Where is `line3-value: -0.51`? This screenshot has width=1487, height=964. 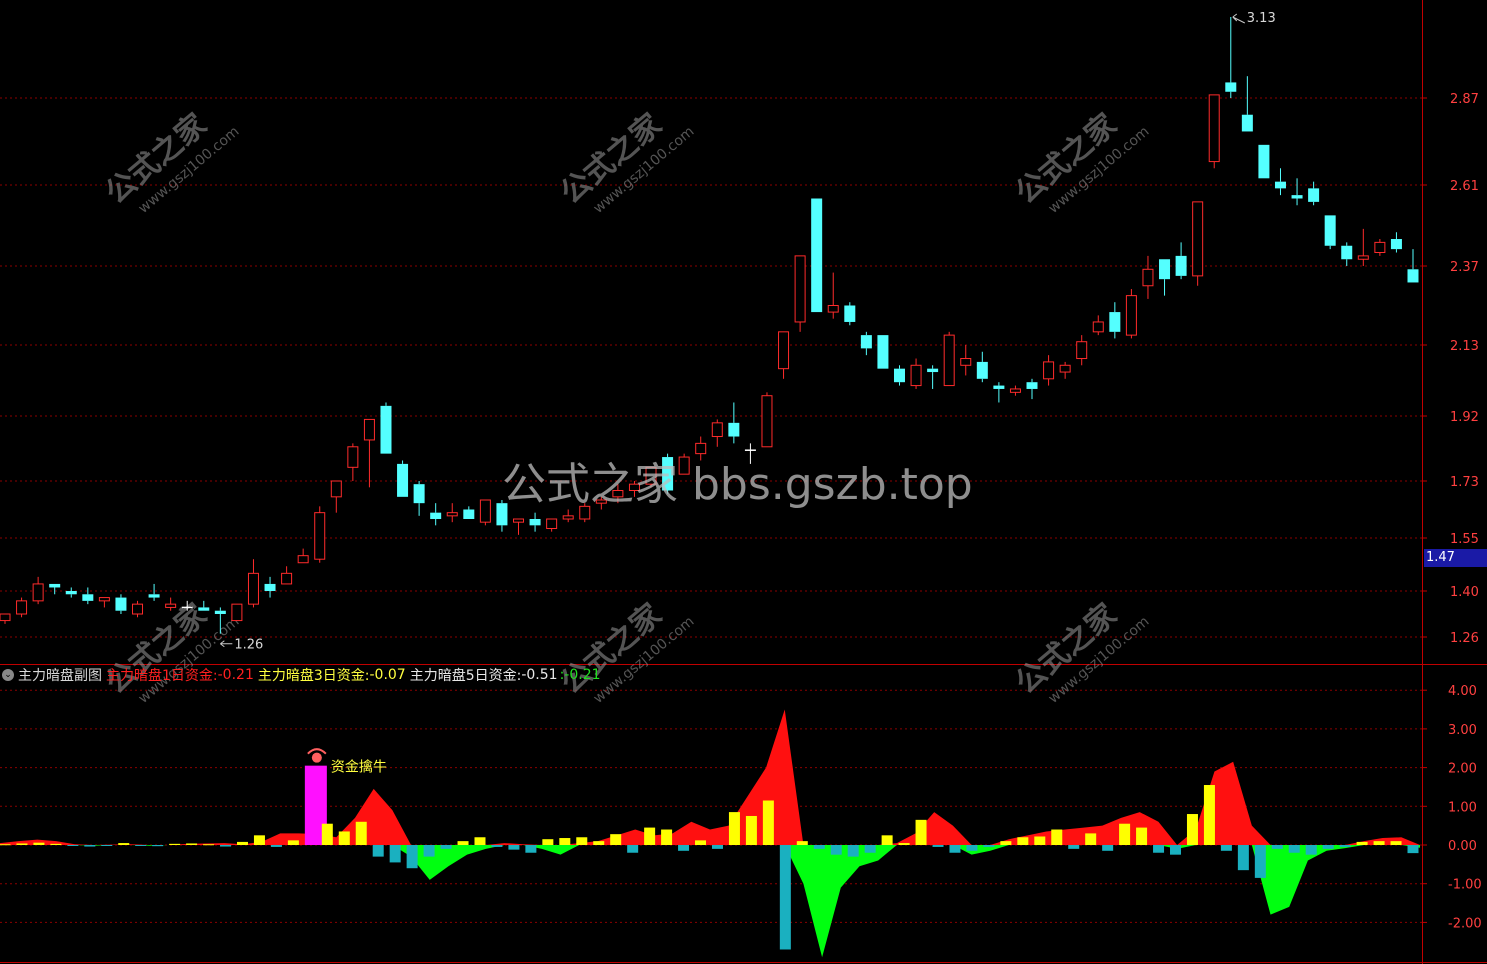
line3-value: -0.51 is located at coordinates (539, 675).